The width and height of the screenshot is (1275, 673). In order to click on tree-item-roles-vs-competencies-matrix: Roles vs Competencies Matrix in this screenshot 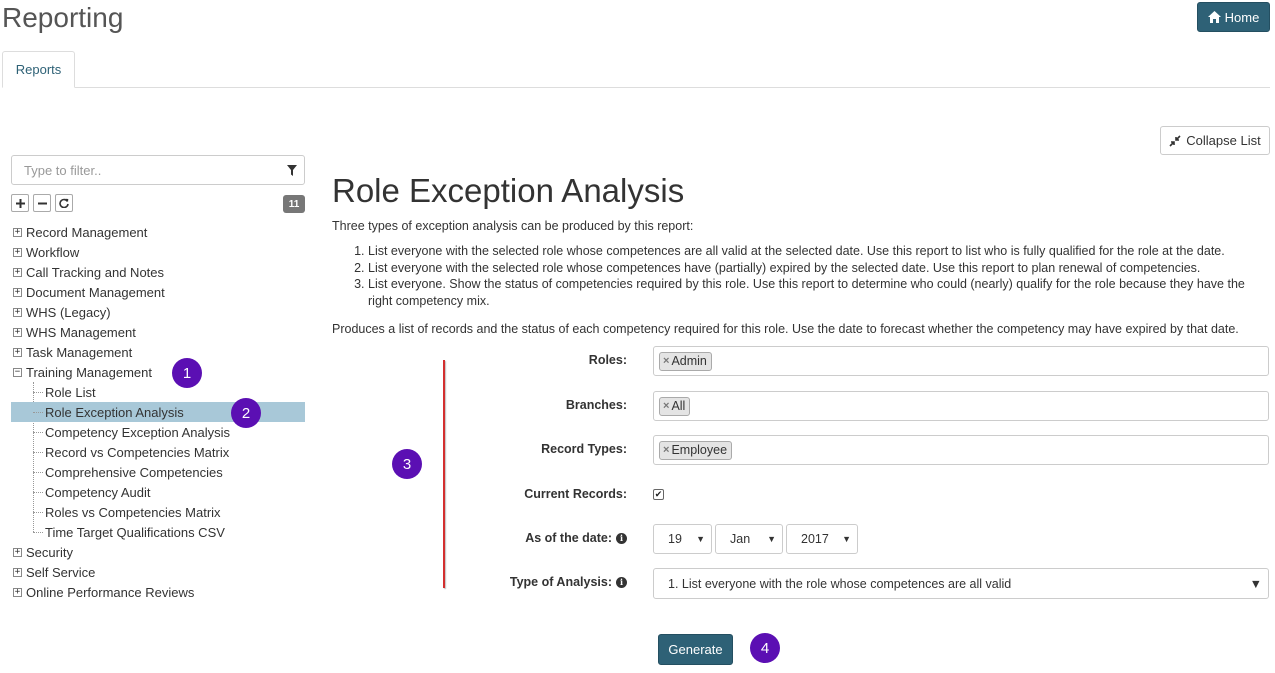, I will do `click(158, 512)`.